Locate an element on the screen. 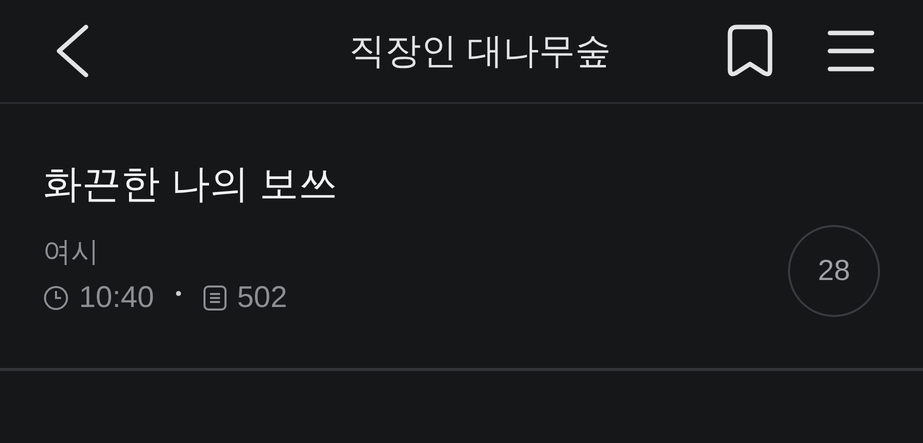 The height and width of the screenshot is (443, 923). back-icon is located at coordinates (72, 51).